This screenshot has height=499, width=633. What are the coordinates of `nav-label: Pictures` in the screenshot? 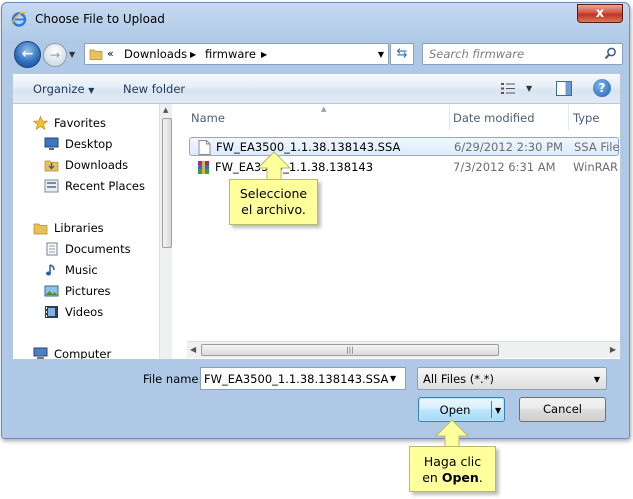 It's located at (88, 291).